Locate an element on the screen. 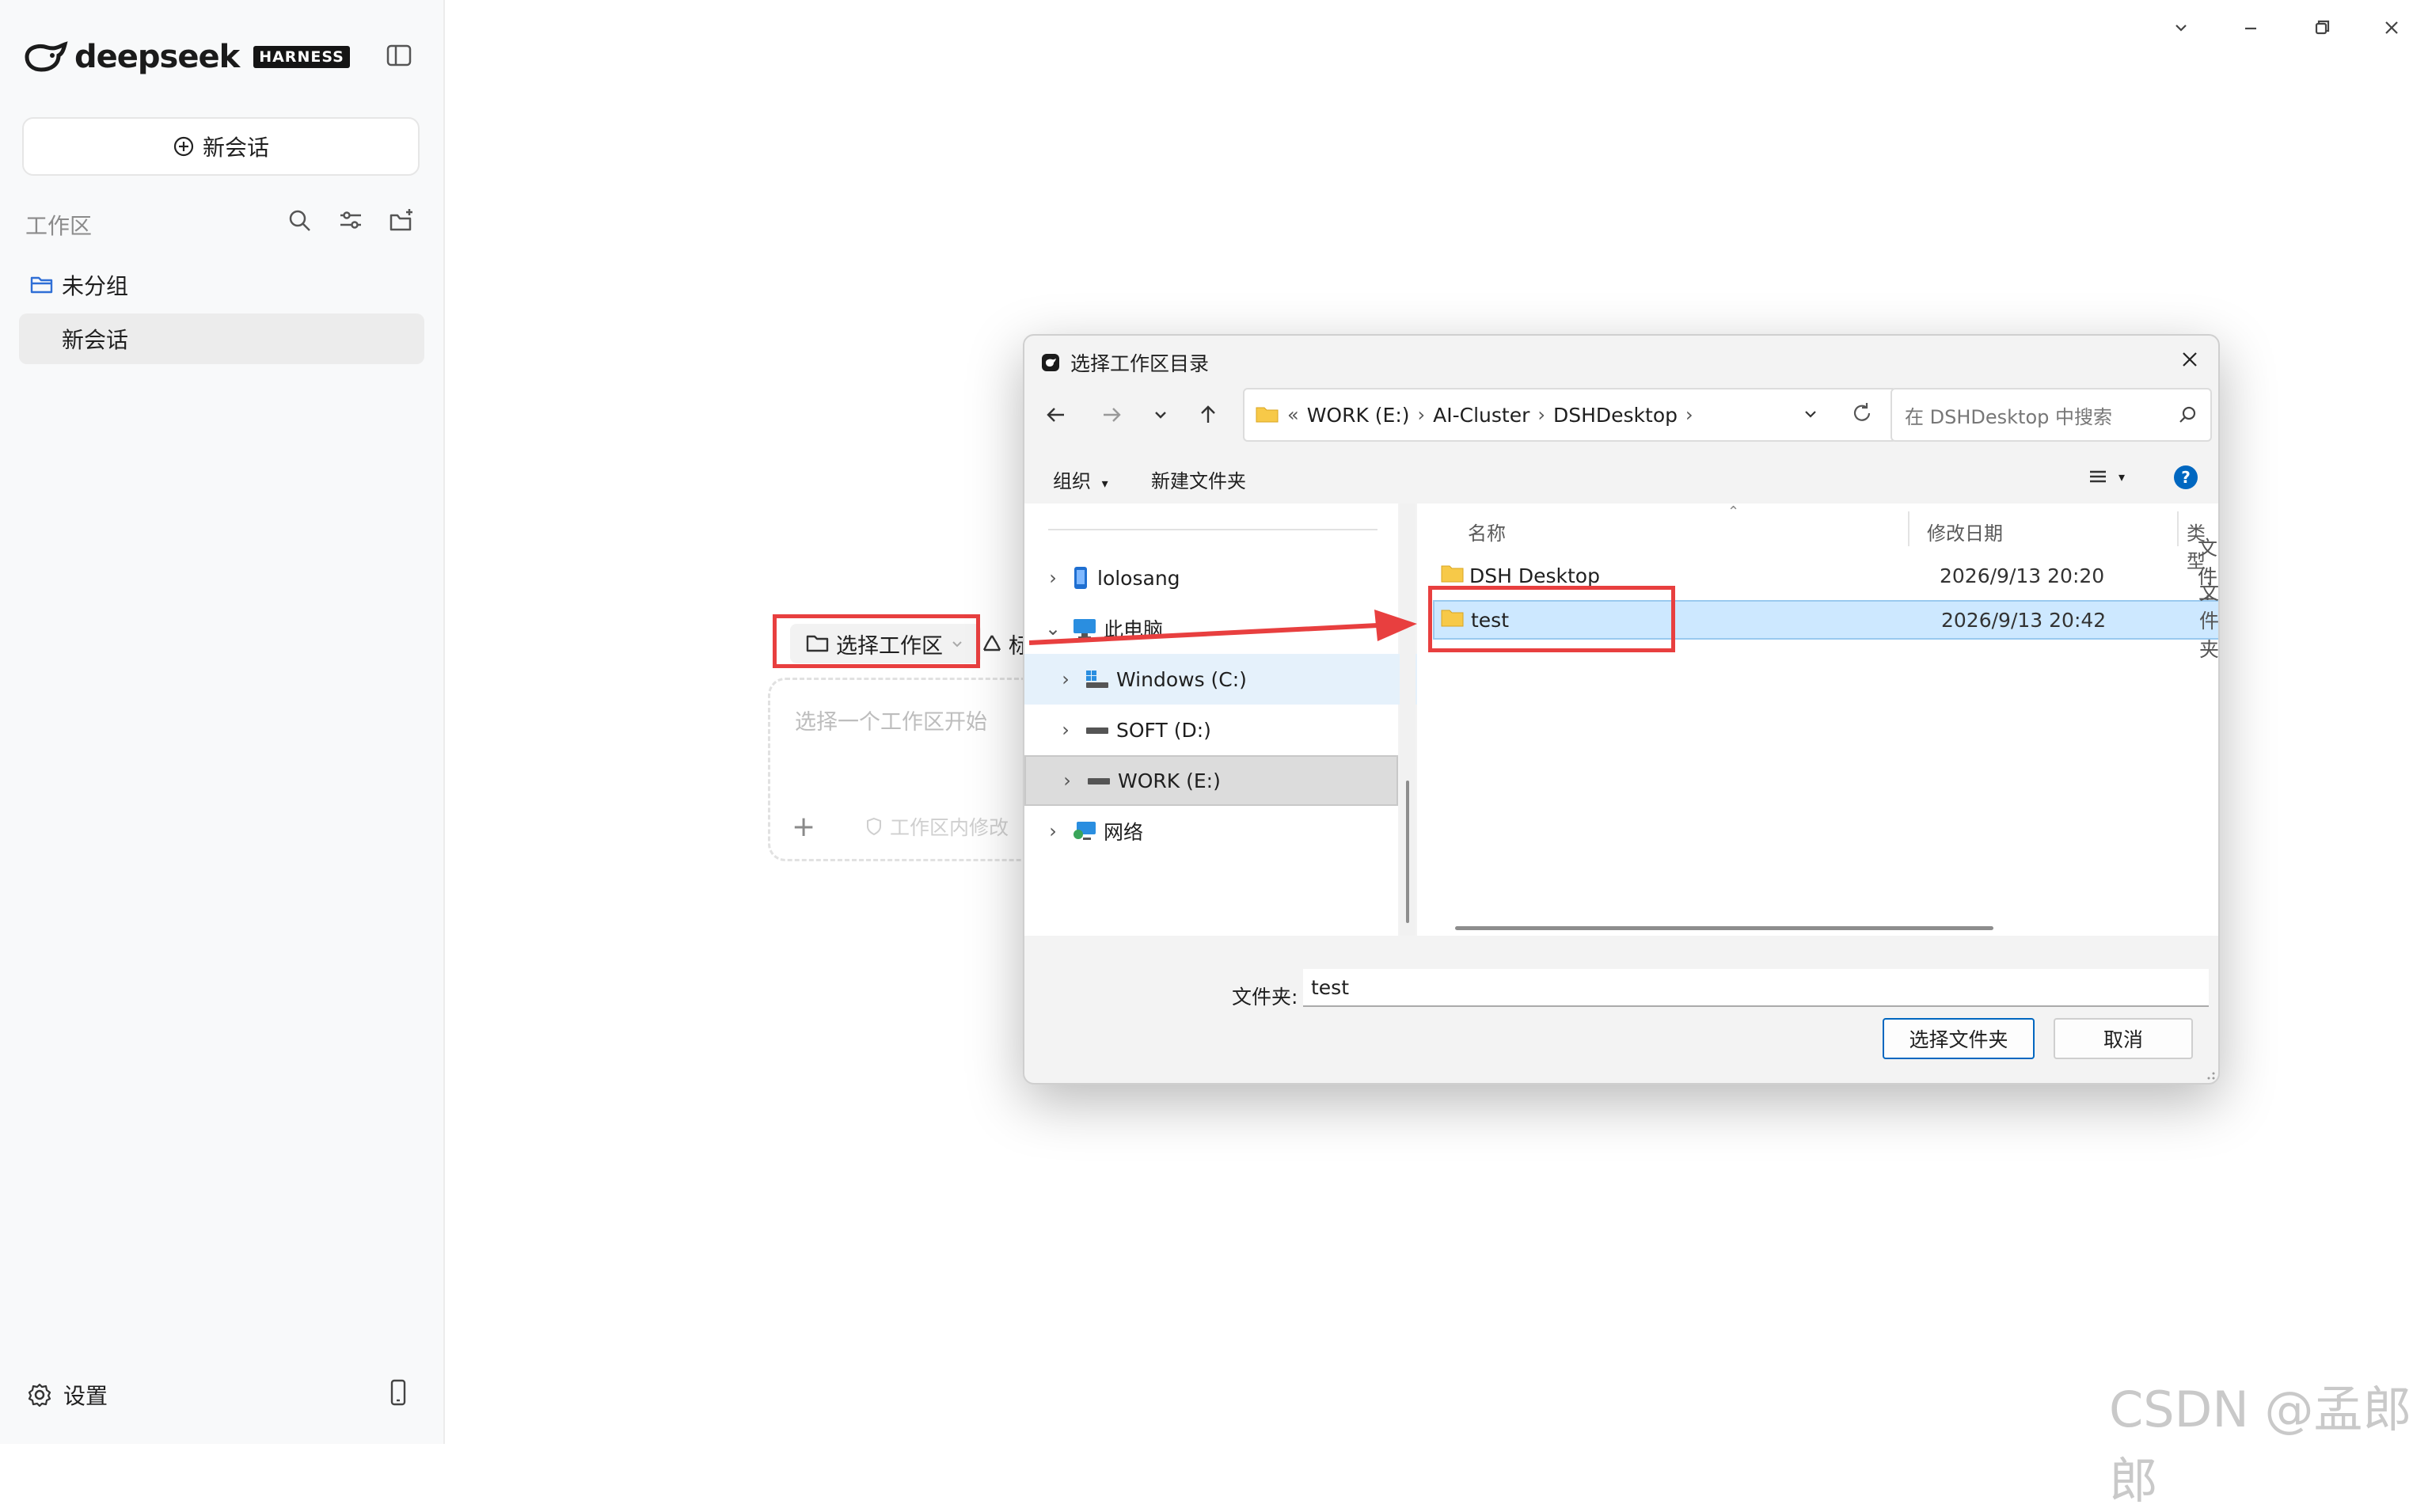 This screenshot has width=2432, height=1512. refresh-icon is located at coordinates (1862, 413).